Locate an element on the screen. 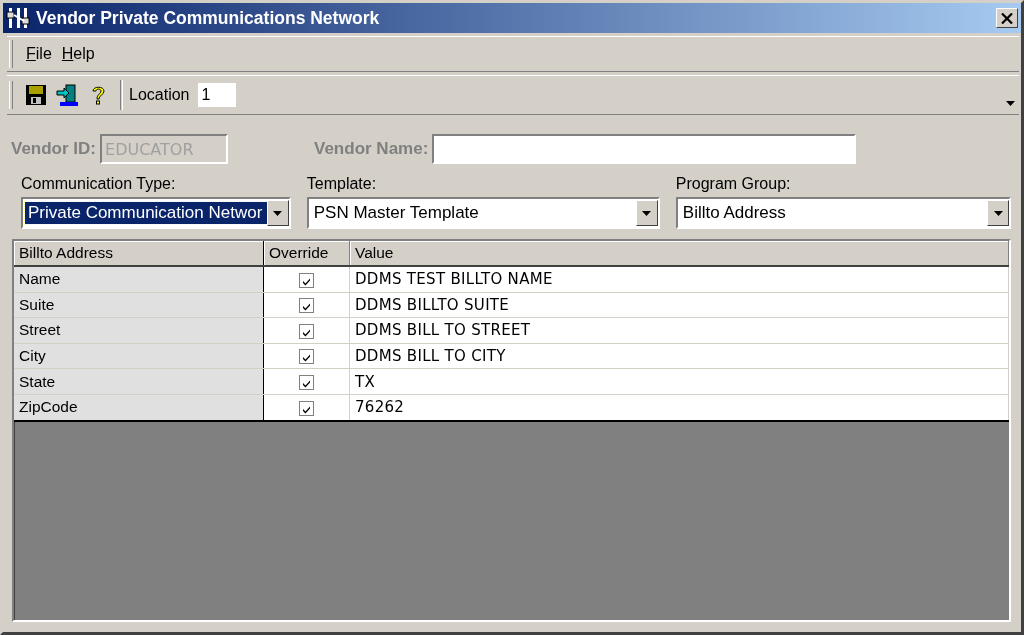 The width and height of the screenshot is (1024, 635). dropdown: Billto Address is located at coordinates (843, 213).